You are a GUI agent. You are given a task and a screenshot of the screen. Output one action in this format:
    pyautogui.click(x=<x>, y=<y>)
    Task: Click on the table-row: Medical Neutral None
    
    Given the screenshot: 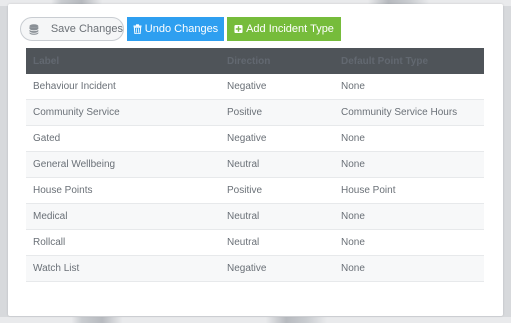 What is the action you would take?
    pyautogui.click(x=255, y=217)
    